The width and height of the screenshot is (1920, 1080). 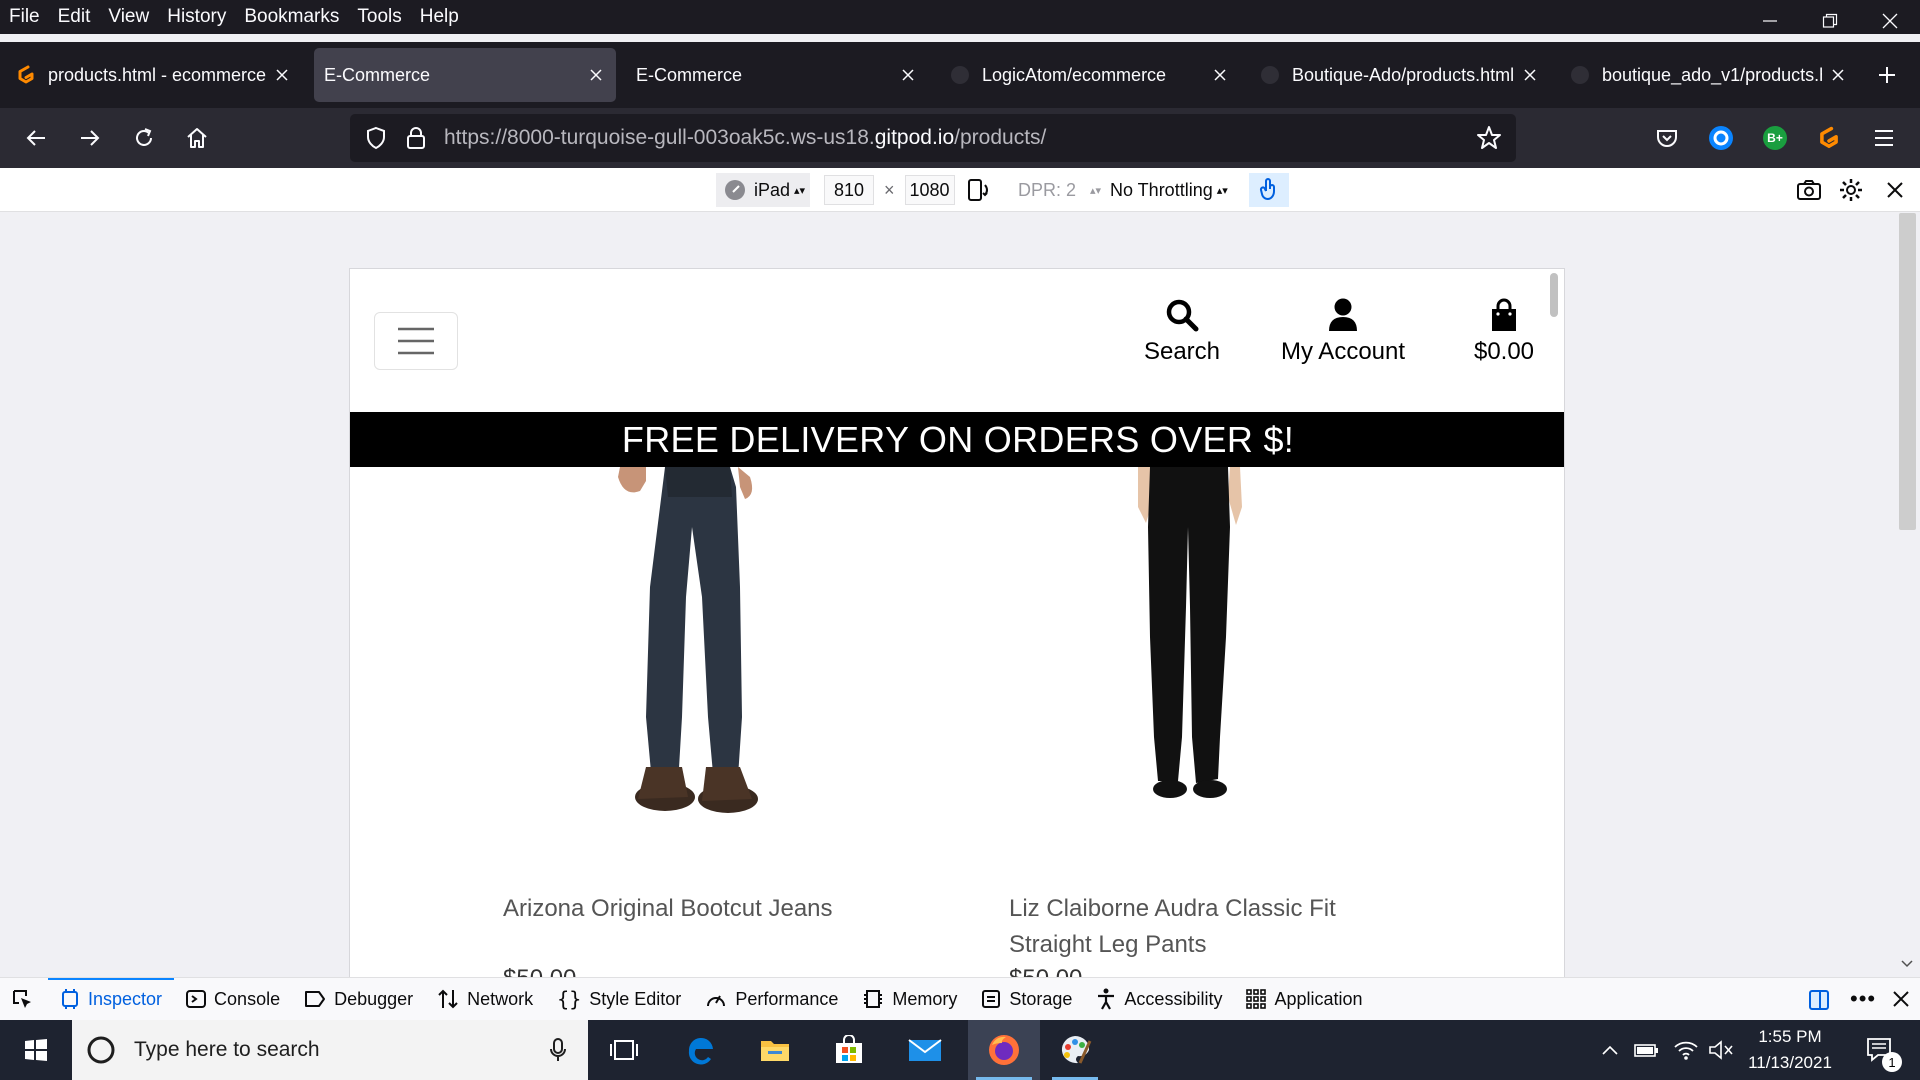 I want to click on touch-simulation-button, so click(x=1269, y=190).